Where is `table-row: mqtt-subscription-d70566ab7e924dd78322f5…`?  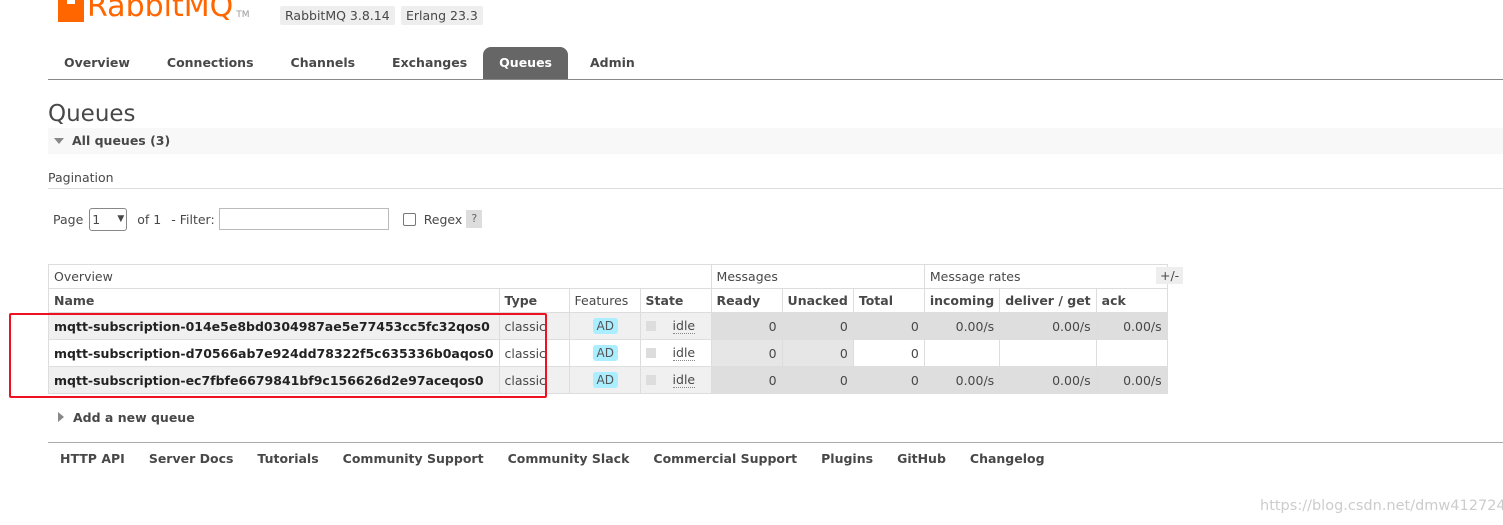
table-row: mqtt-subscription-d70566ab7e924dd78322f5… is located at coordinates (608, 353).